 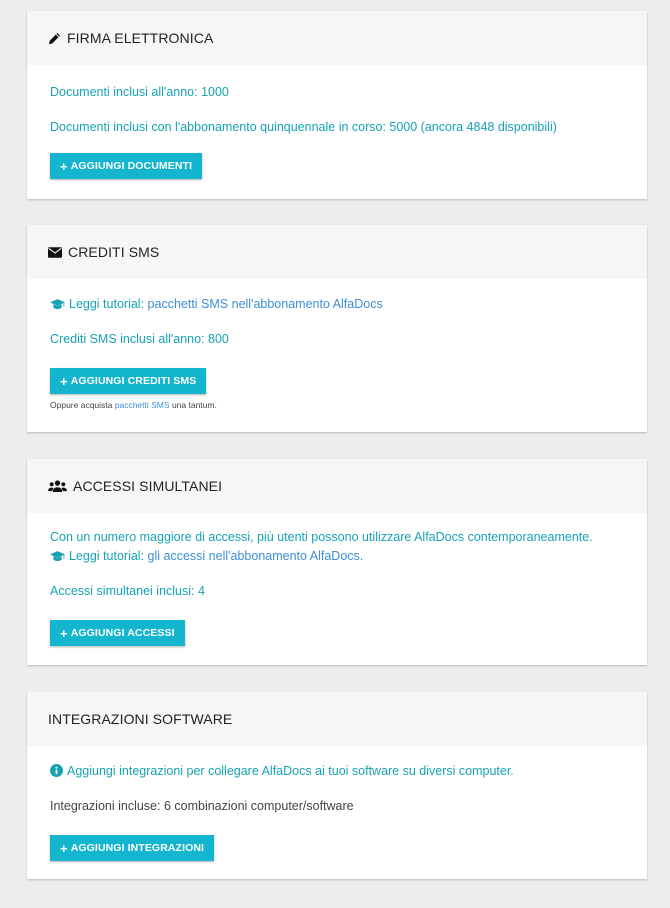 I want to click on users-icon, so click(x=57, y=486).